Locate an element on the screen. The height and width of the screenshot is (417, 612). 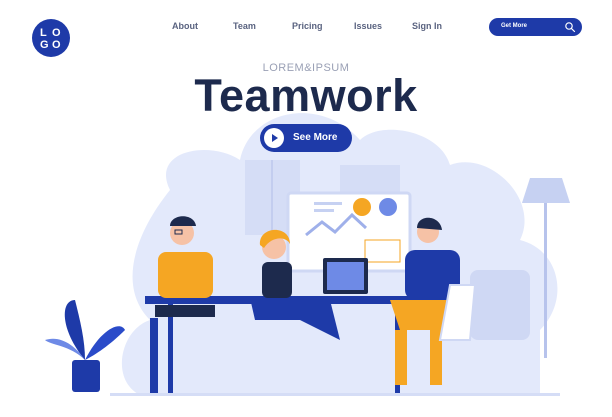
see-more-button: See More is located at coordinates (306, 138).